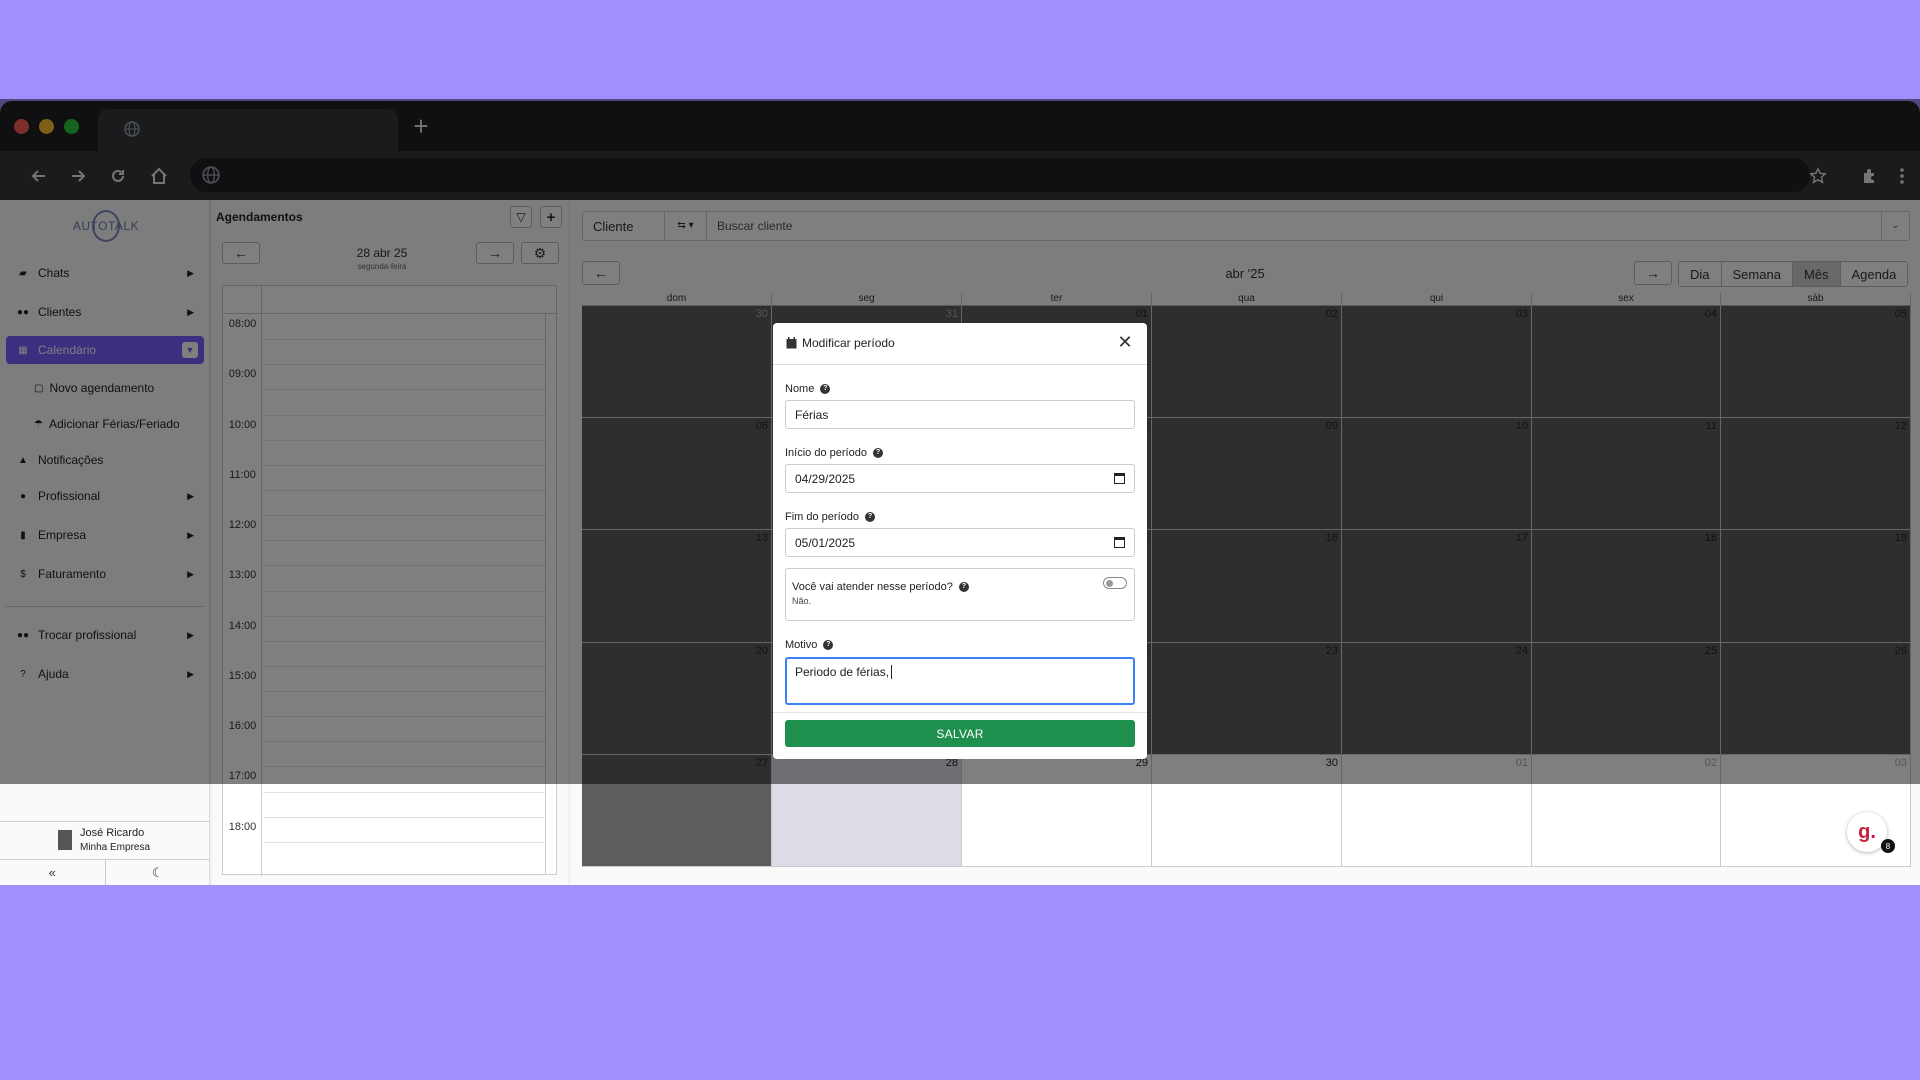 The image size is (1920, 1080). I want to click on close-icon: ✕, so click(1125, 342).